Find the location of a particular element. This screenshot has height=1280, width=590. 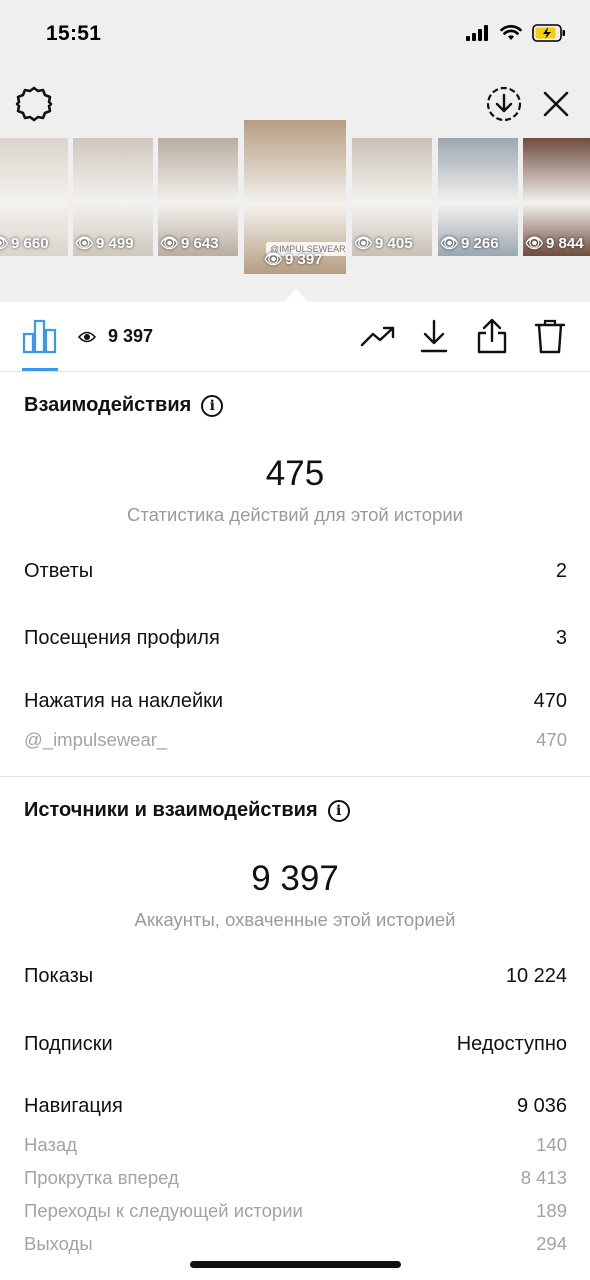

trending-up-icon is located at coordinates (377, 336).